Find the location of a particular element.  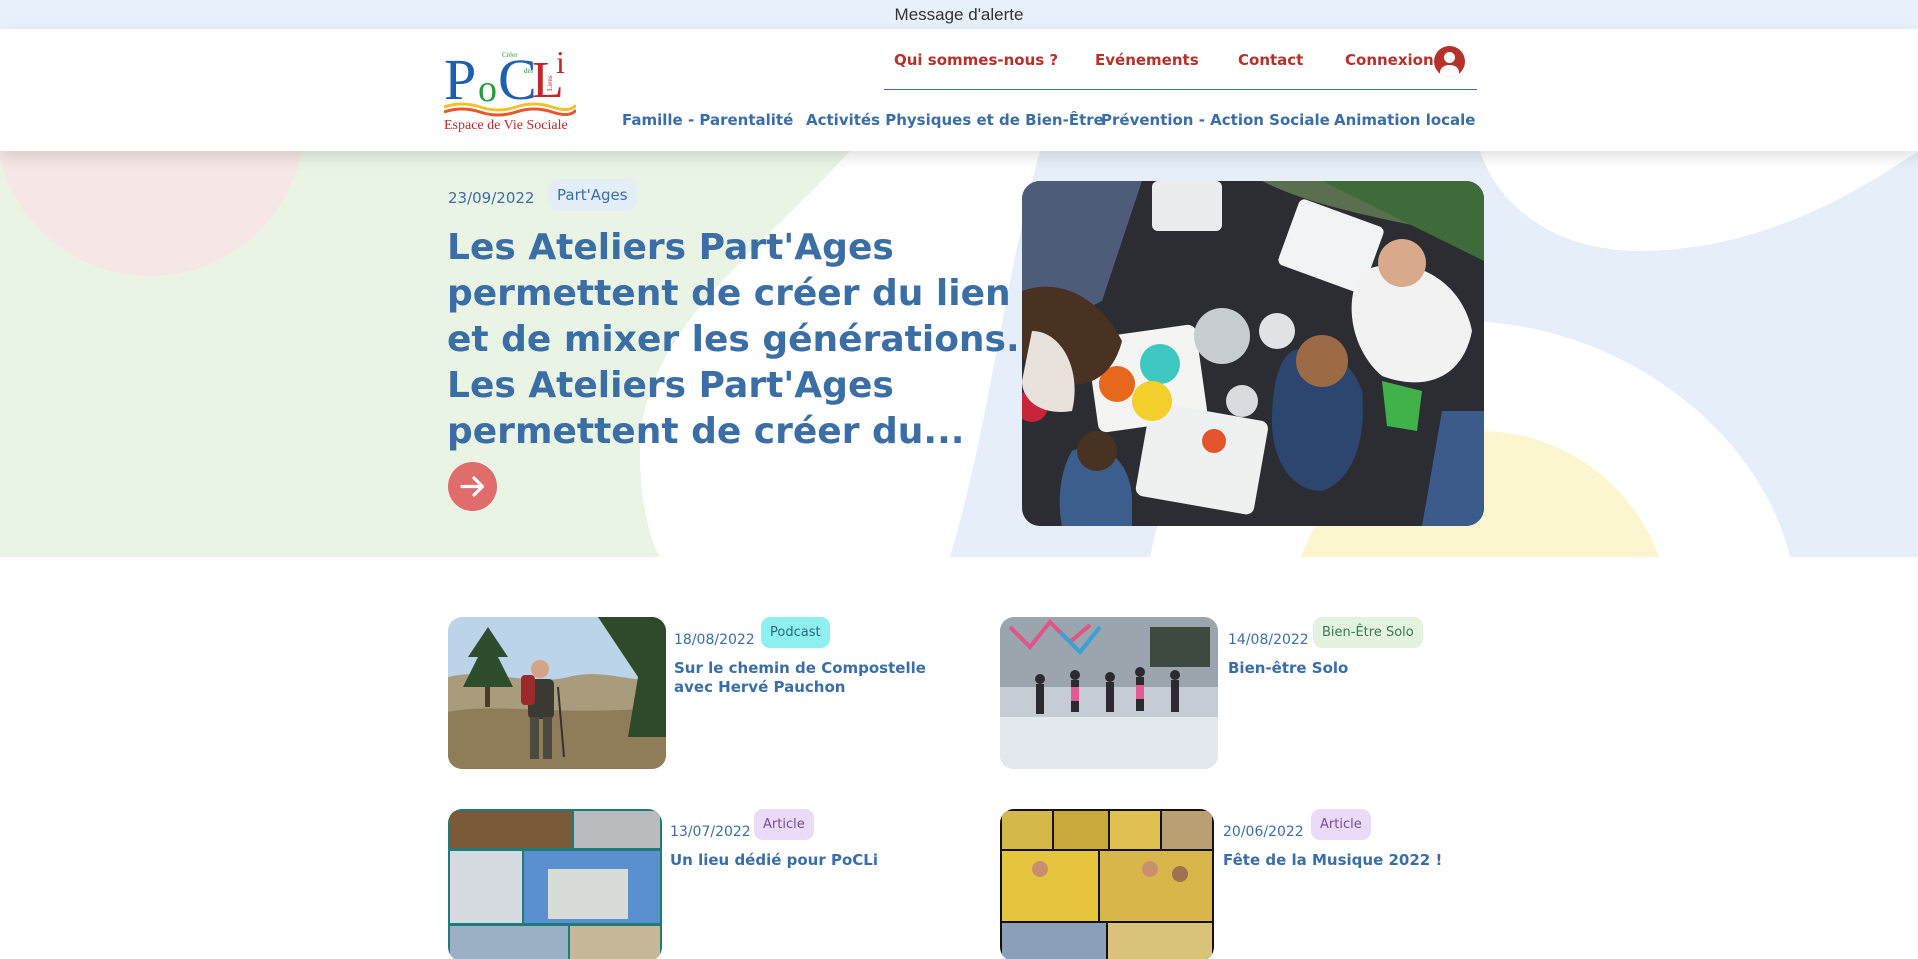

article-title: Un lieu dédié pour PoCLi is located at coordinates (800, 860).